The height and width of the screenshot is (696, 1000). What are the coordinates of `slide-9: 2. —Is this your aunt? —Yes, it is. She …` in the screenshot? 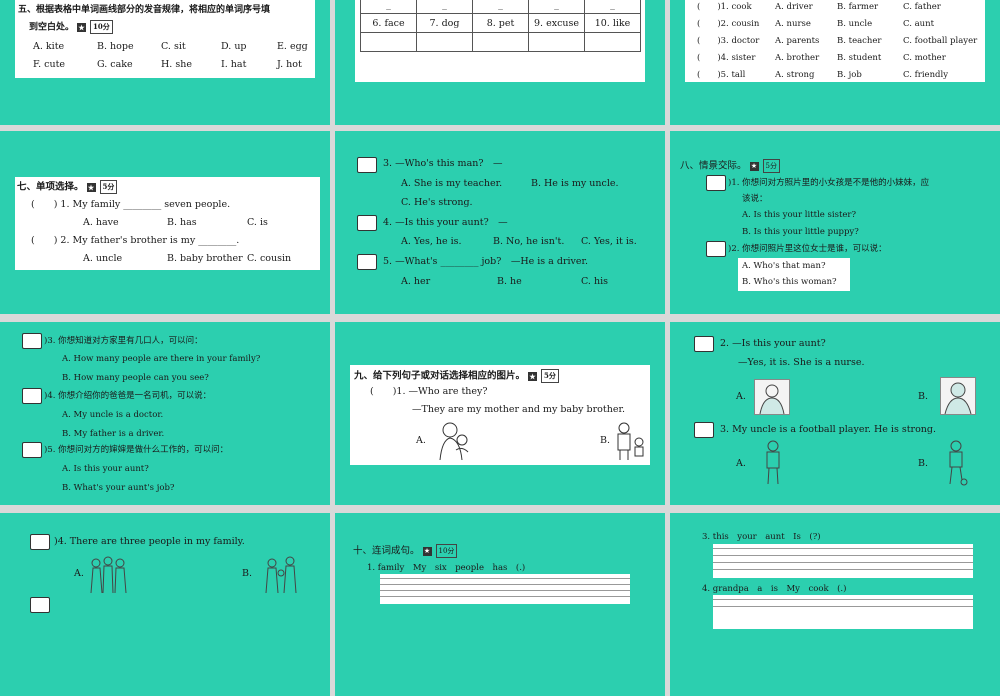 It's located at (835, 413).